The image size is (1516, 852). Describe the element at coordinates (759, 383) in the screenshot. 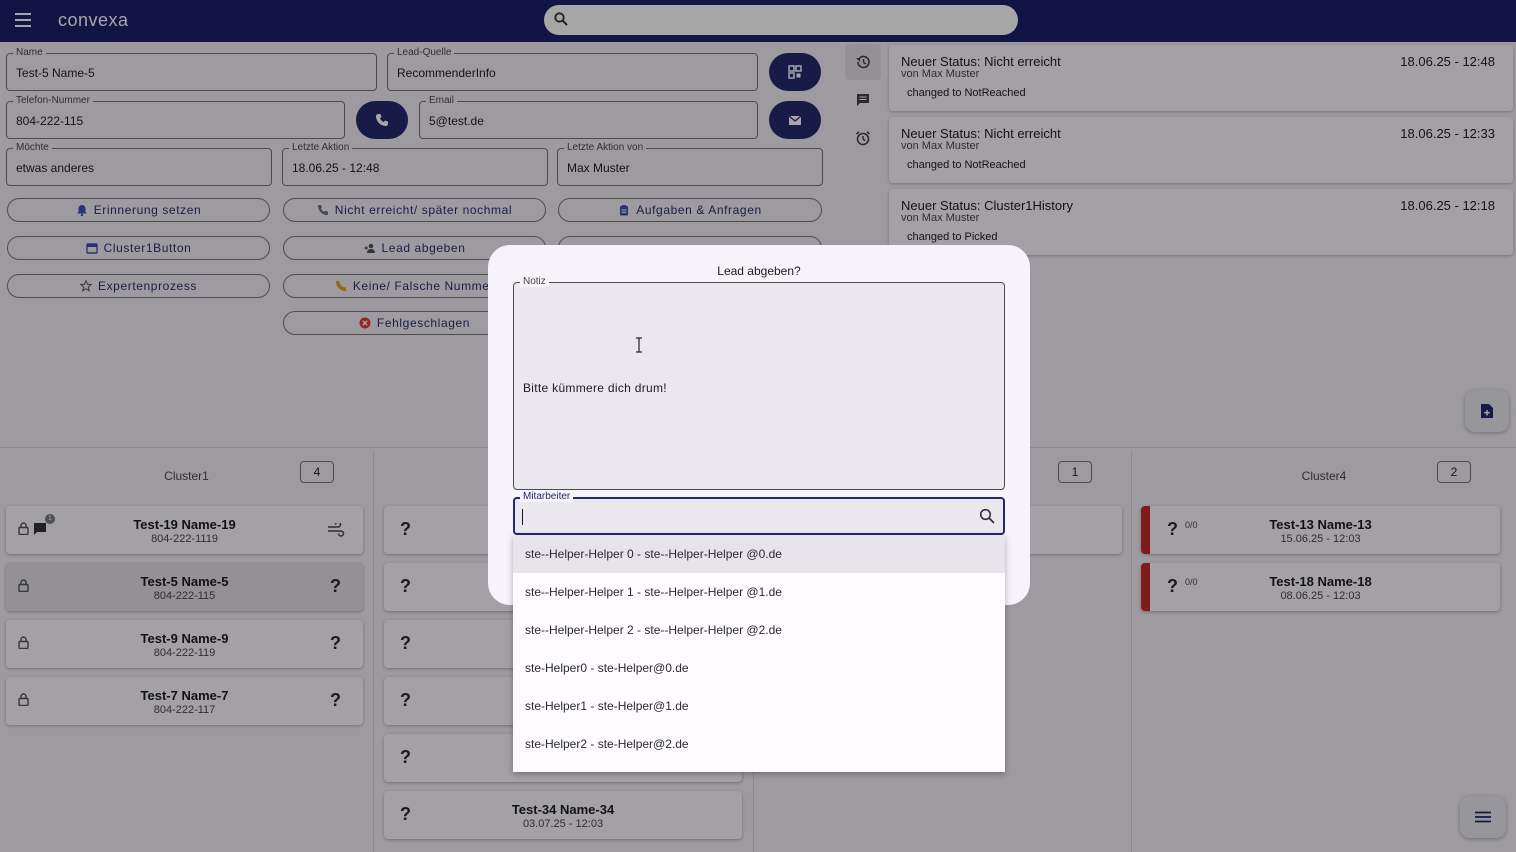

I see `note-textarea: Notiz Bitte kümmere dich drum!` at that location.